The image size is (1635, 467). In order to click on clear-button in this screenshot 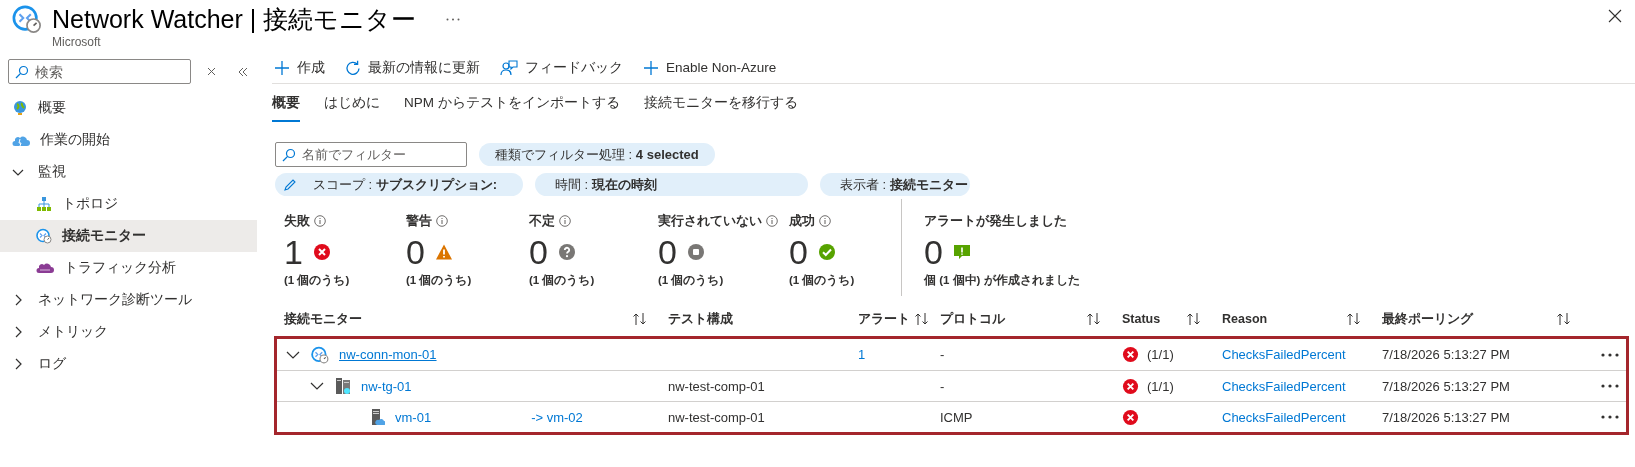, I will do `click(211, 71)`.